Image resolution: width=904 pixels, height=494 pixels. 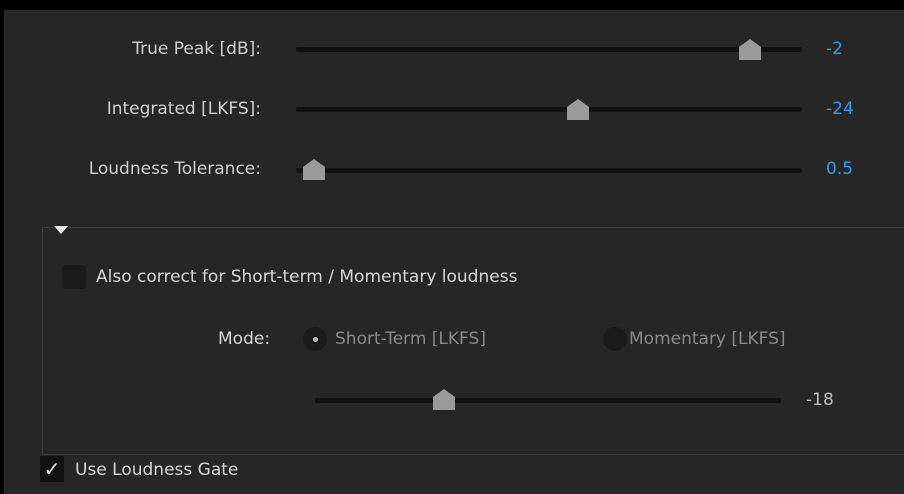 What do you see at coordinates (314, 169) in the screenshot?
I see `loudness-tolerance-slider-thumb` at bounding box center [314, 169].